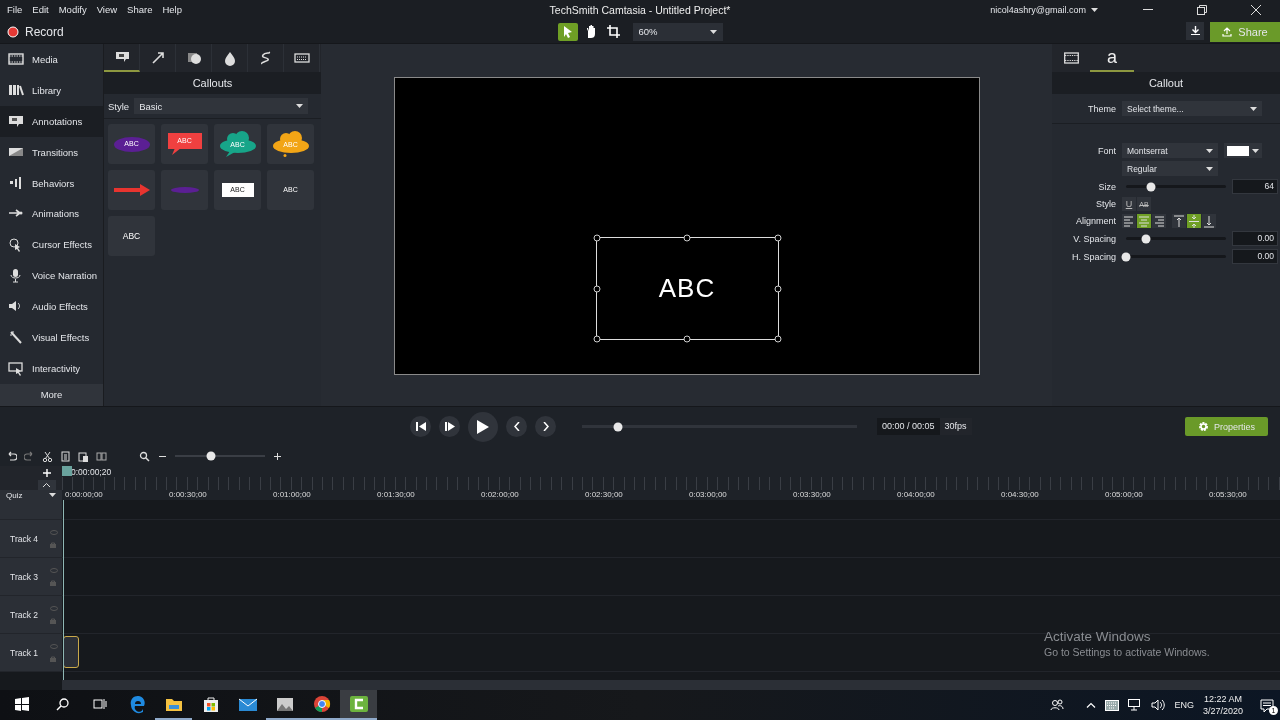  Describe the element at coordinates (40, 10) in the screenshot. I see `menu-item: Edit` at that location.